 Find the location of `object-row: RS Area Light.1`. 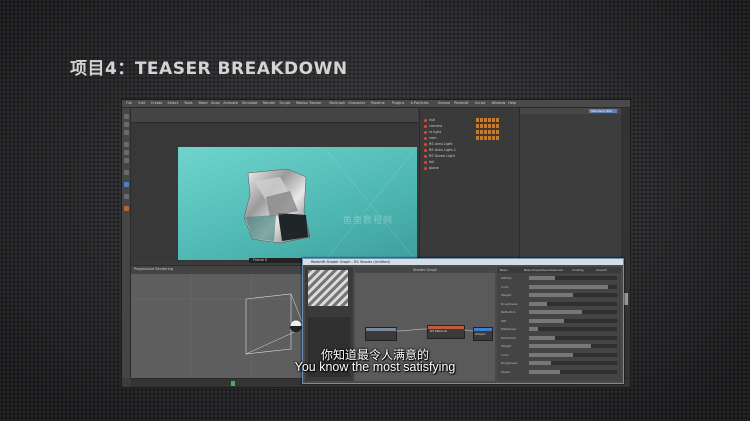

object-row: RS Area Light.1 is located at coordinates (470, 150).